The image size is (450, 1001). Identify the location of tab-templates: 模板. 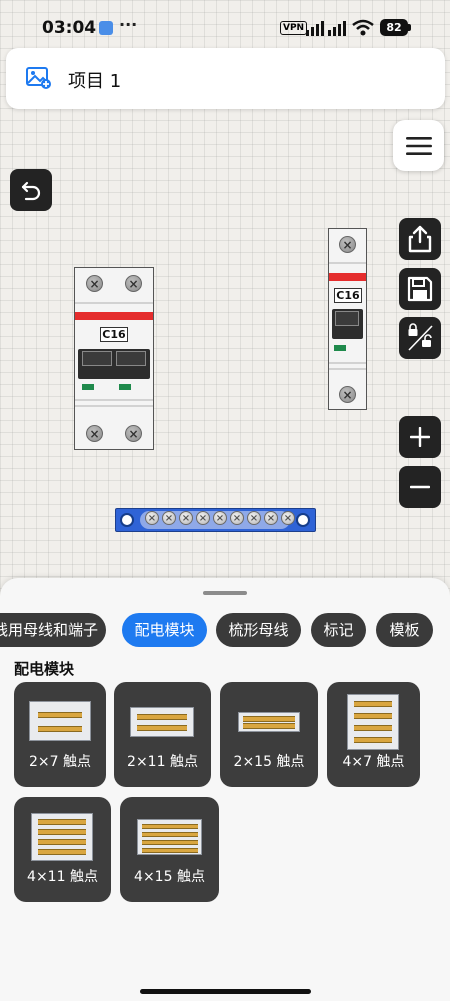
(404, 630).